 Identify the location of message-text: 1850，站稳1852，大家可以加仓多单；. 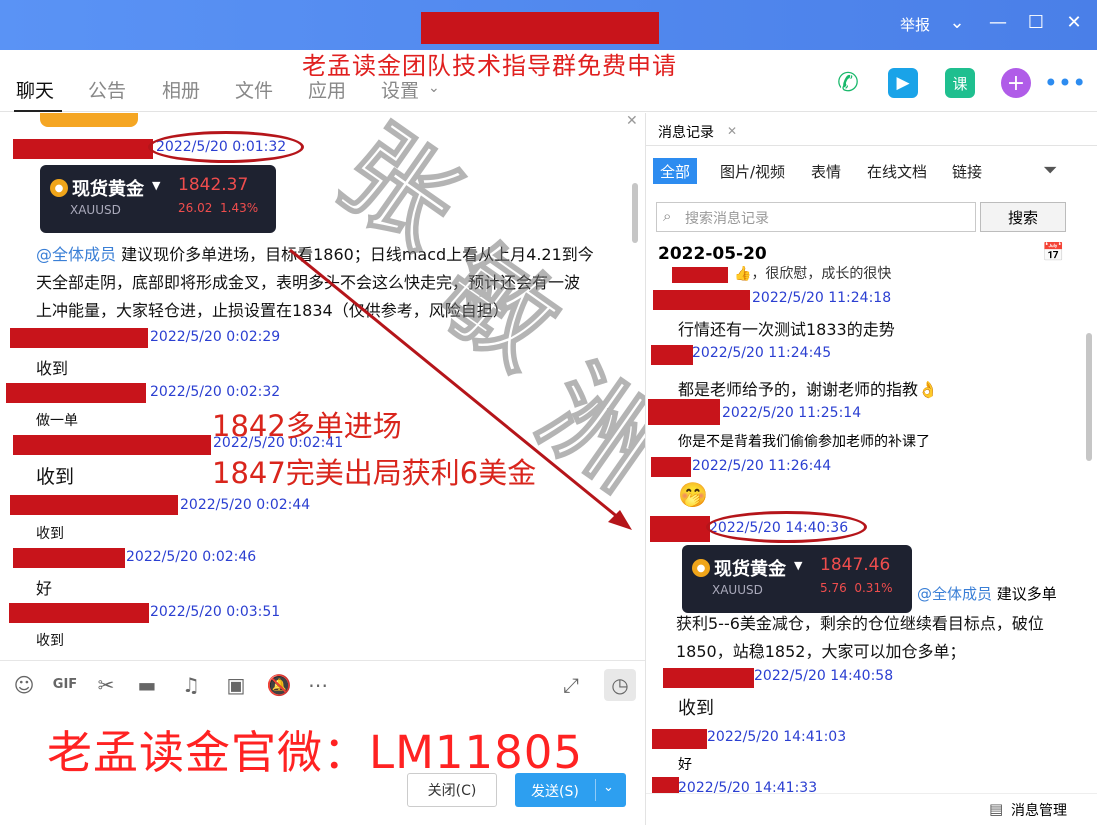
(821, 651).